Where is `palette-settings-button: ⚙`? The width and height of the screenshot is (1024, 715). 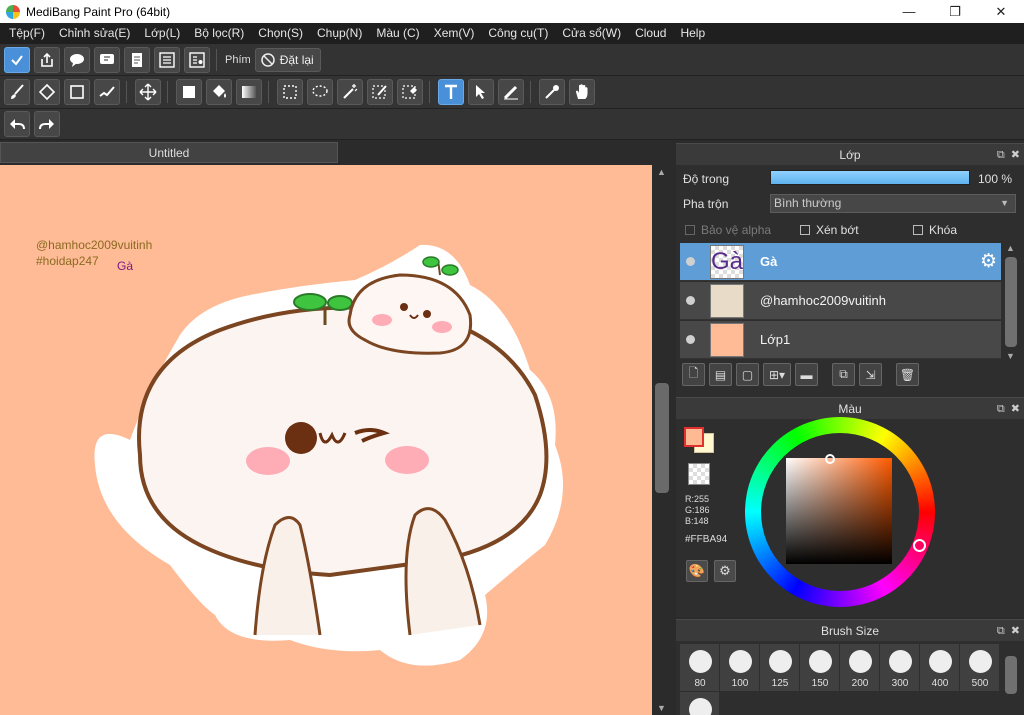 palette-settings-button: ⚙ is located at coordinates (725, 571).